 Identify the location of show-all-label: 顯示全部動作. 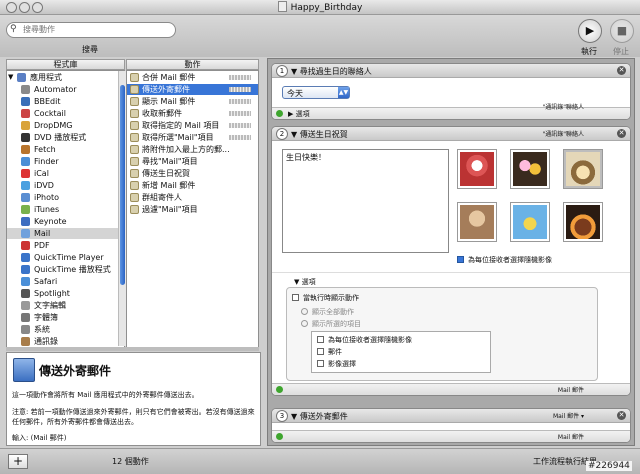
(333, 312).